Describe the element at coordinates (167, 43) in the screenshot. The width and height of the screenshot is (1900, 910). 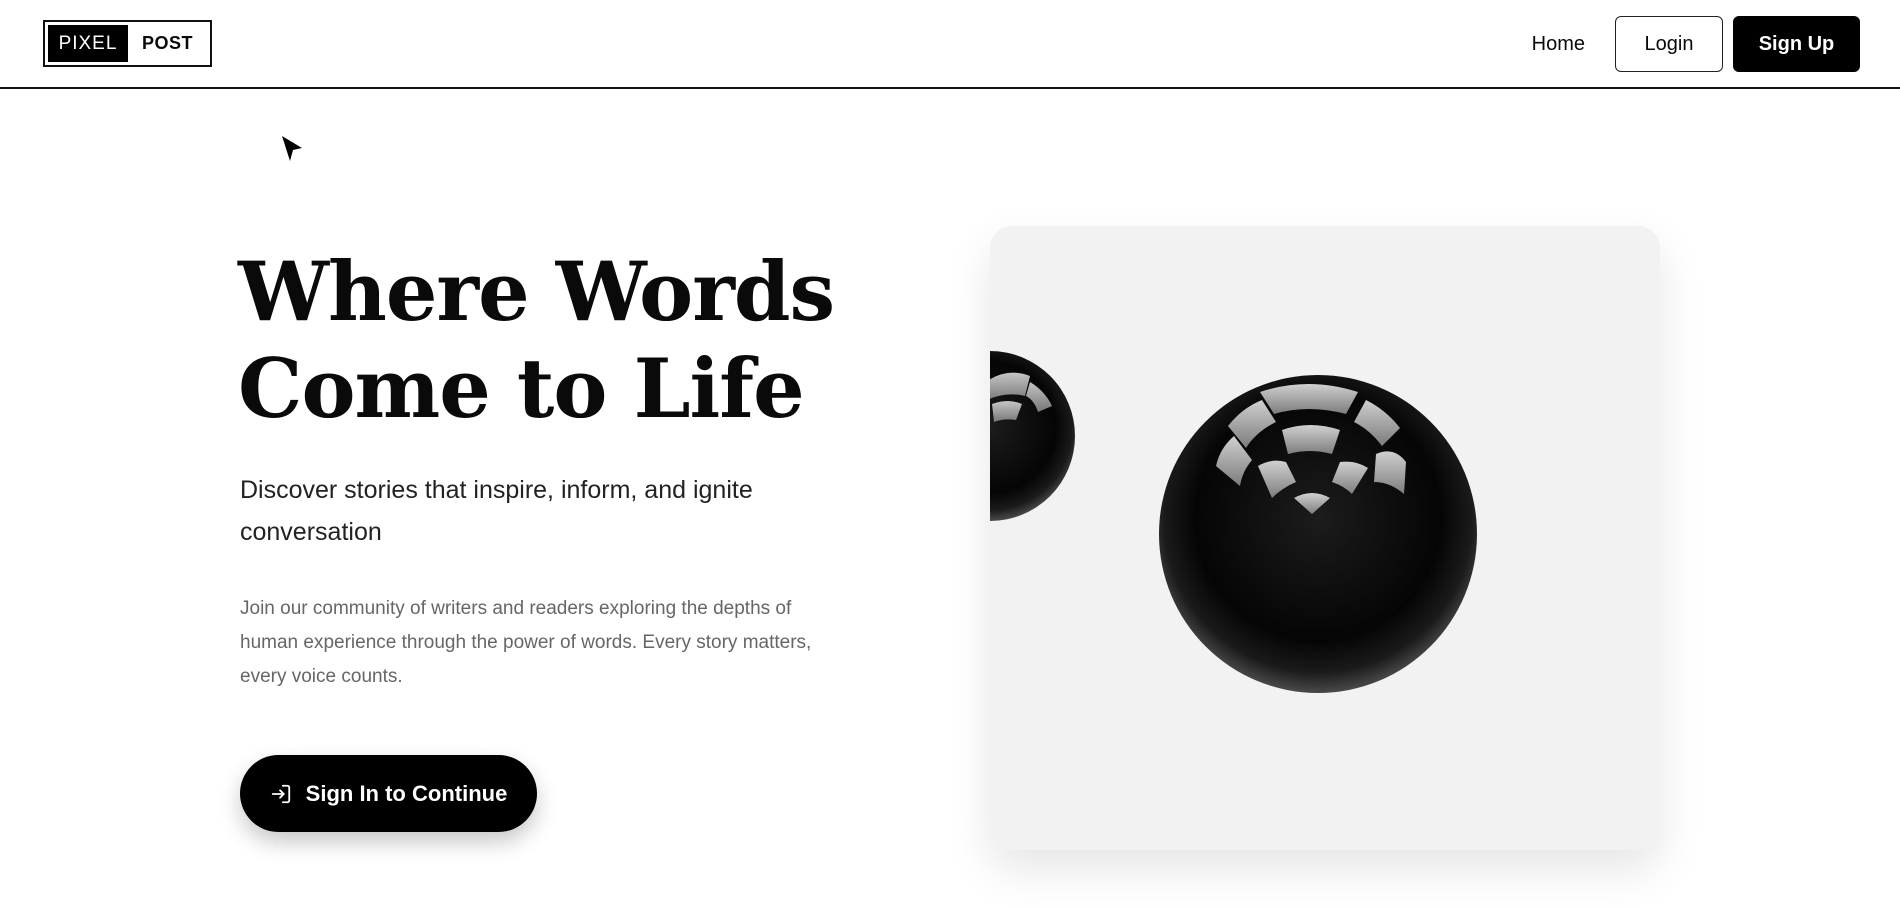
I see `logo-right-text: POST` at that location.